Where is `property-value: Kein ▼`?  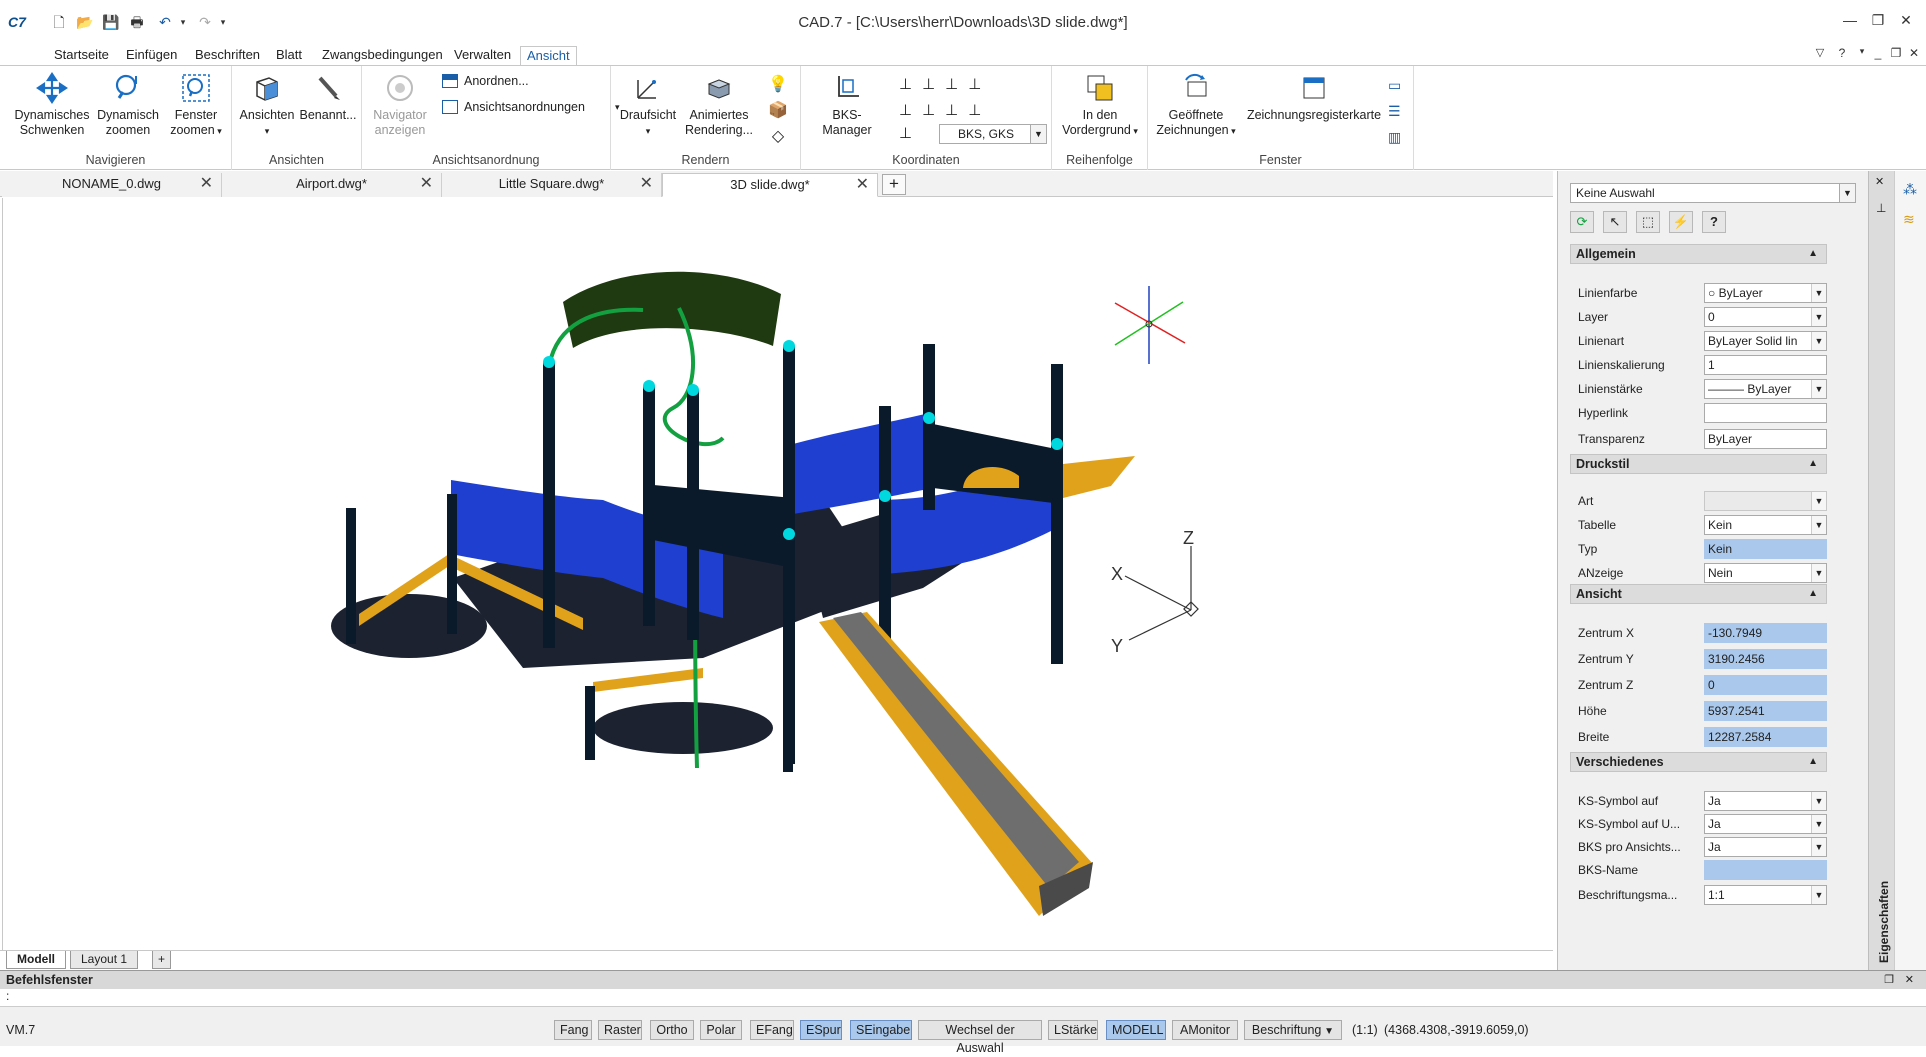 property-value: Kein ▼ is located at coordinates (1765, 525).